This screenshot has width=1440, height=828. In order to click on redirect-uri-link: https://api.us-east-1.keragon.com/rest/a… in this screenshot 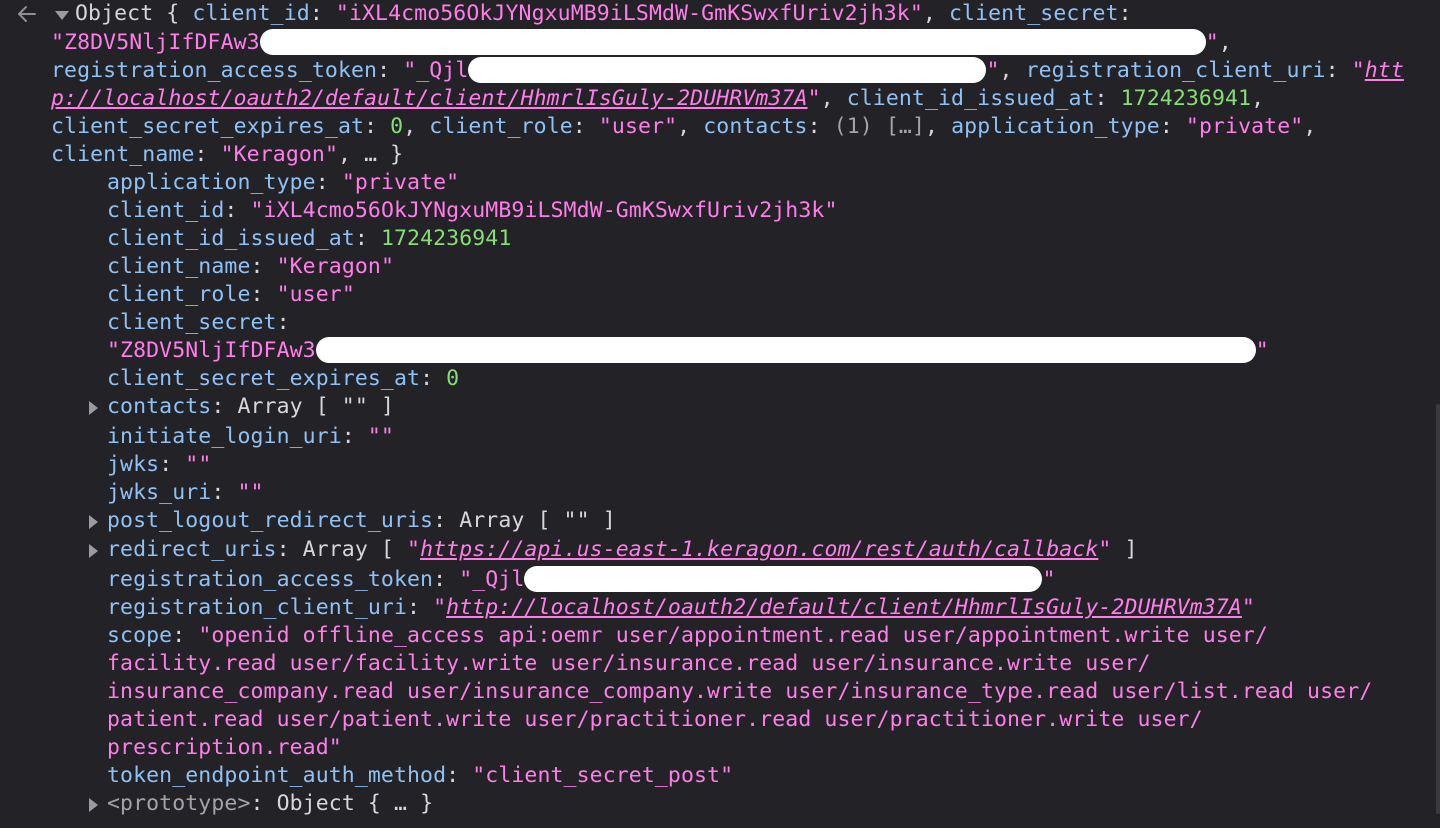, I will do `click(759, 549)`.